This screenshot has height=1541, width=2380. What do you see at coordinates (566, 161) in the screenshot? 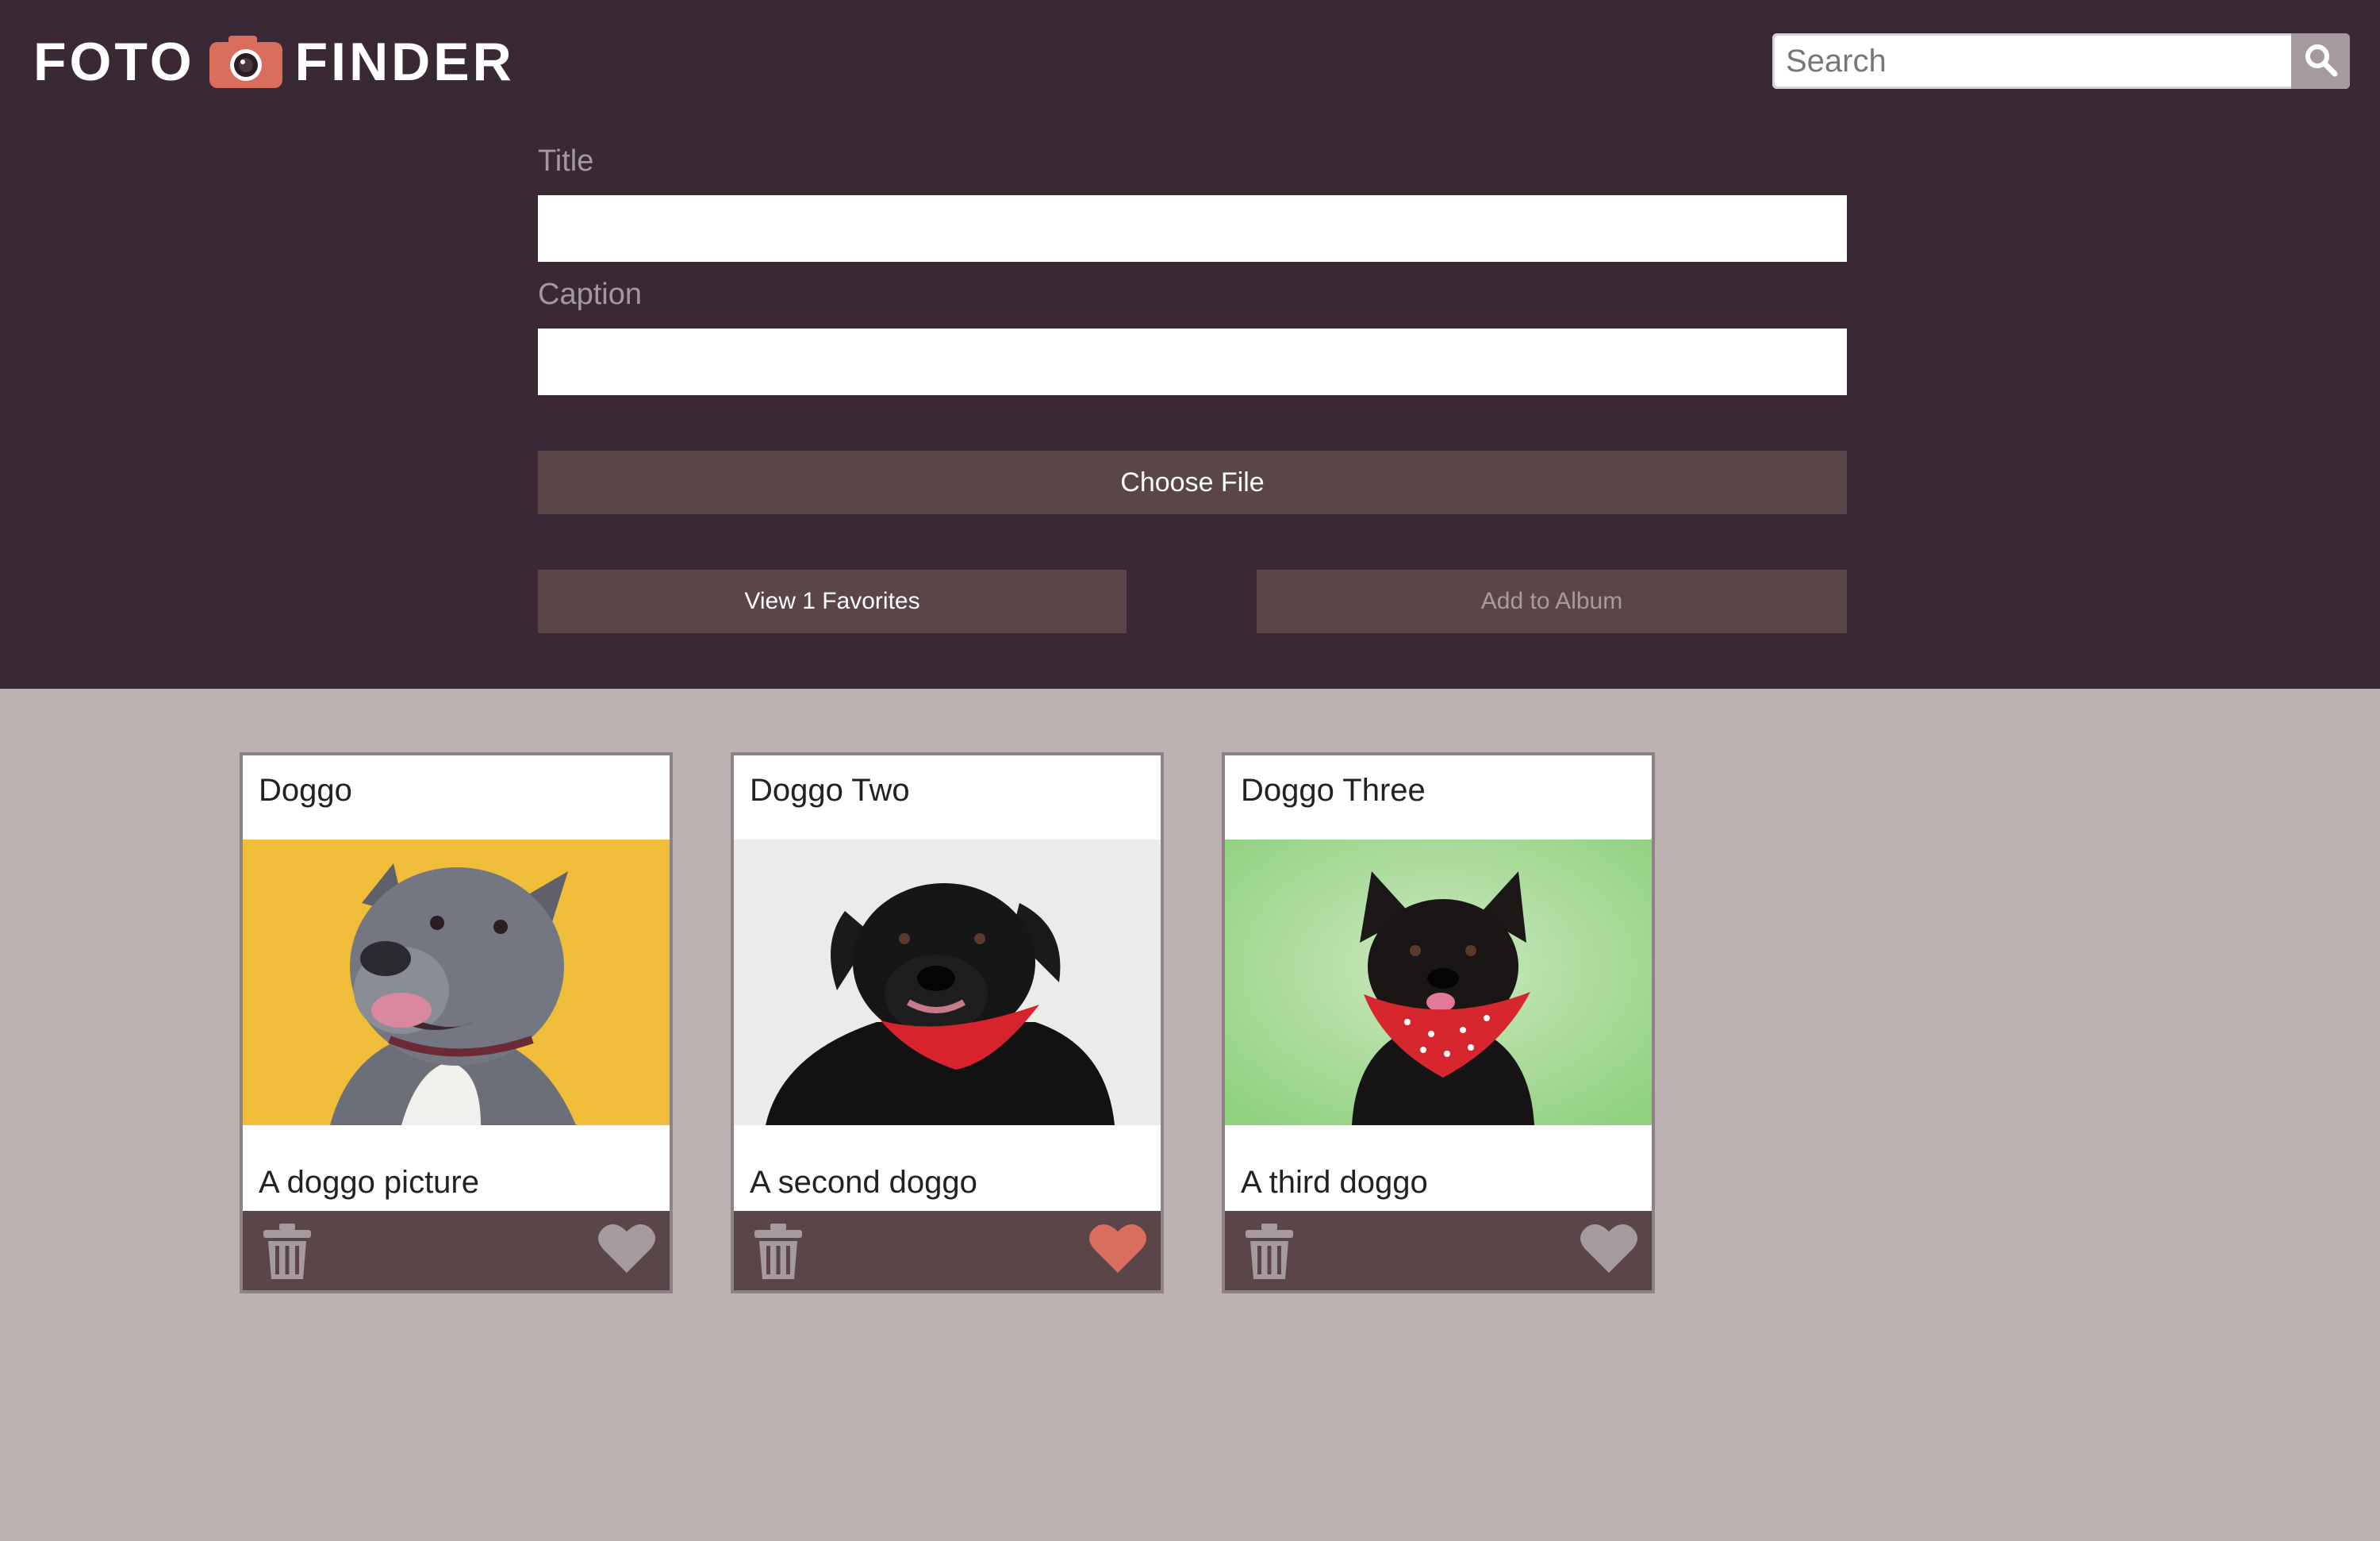
I see `title-label: Title` at bounding box center [566, 161].